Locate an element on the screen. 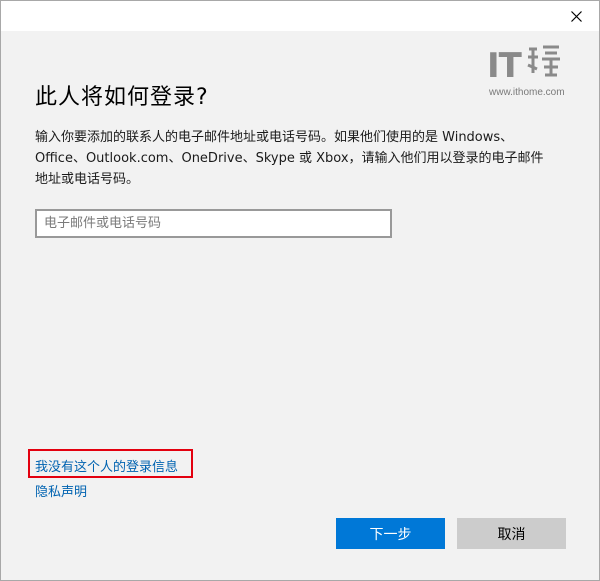  close-icon is located at coordinates (576, 16).